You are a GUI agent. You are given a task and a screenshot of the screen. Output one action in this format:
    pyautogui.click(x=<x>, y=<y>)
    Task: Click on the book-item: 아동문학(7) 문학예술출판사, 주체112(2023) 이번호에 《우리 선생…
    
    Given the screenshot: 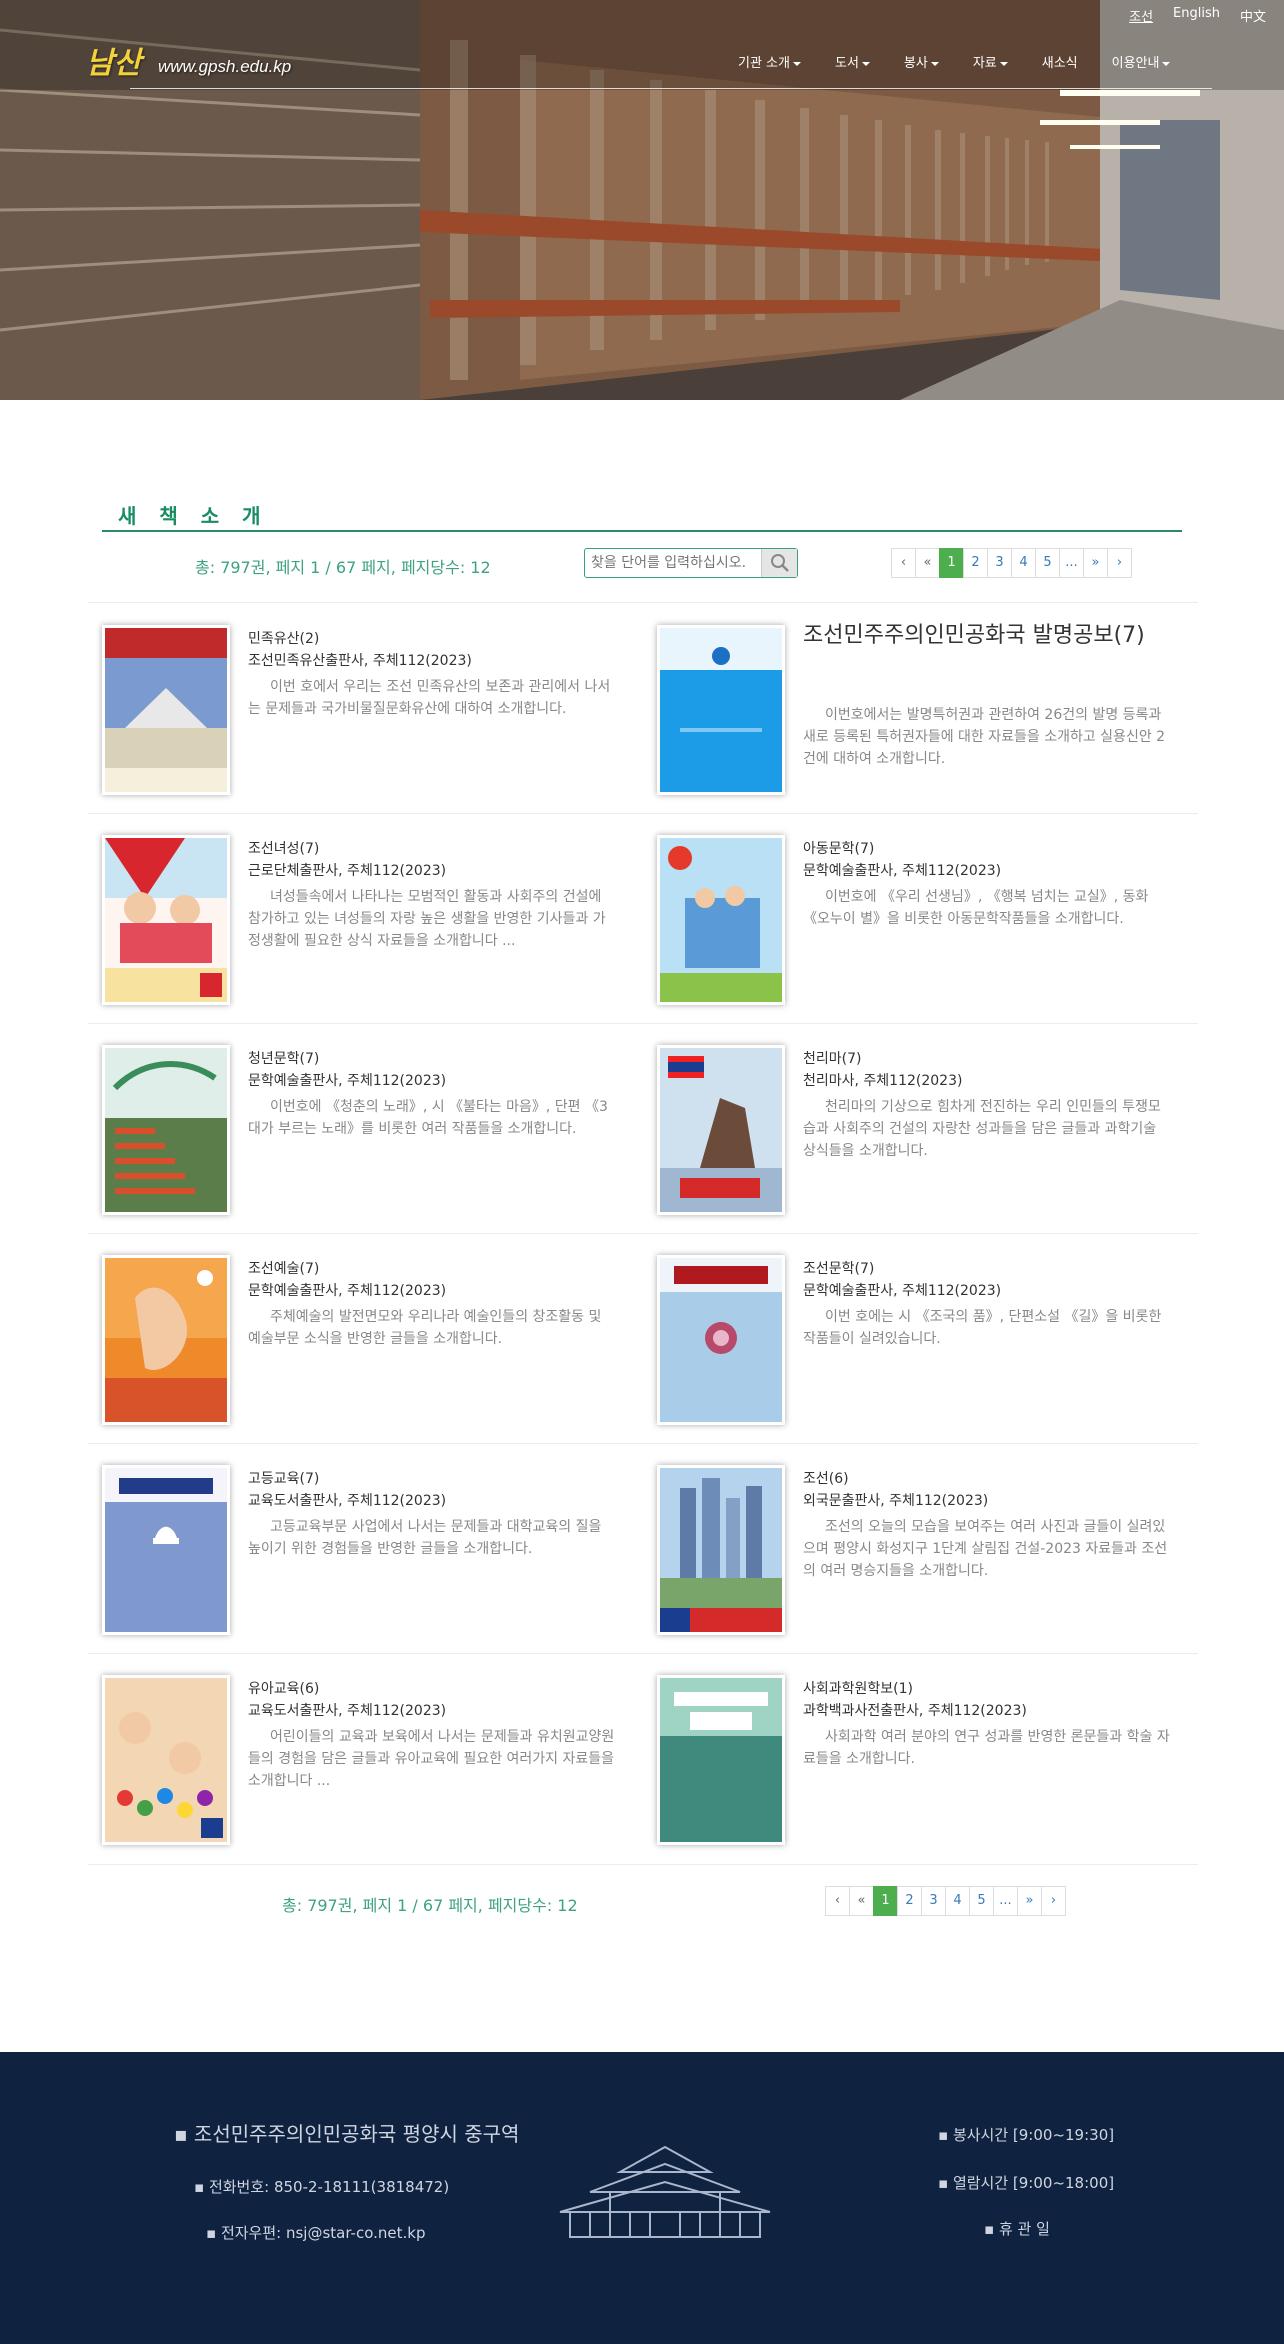 What is the action you would take?
    pyautogui.click(x=913, y=920)
    